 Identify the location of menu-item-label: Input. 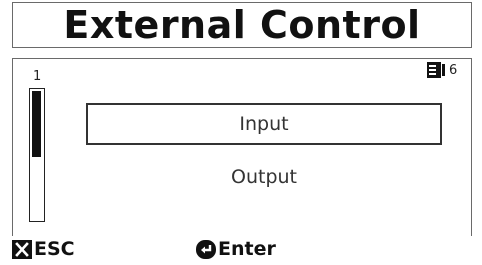
(264, 124).